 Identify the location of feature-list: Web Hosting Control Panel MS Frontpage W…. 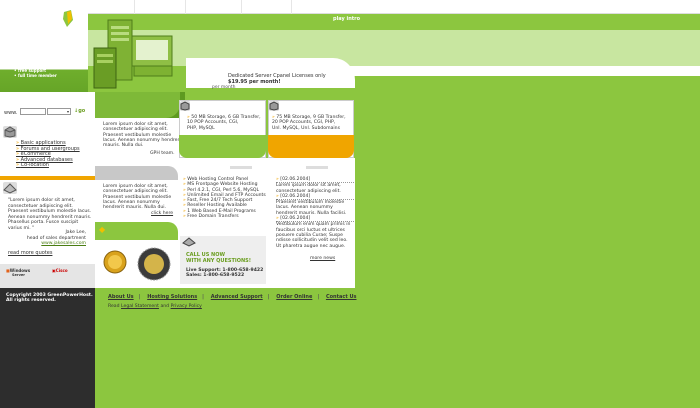
(225, 198).